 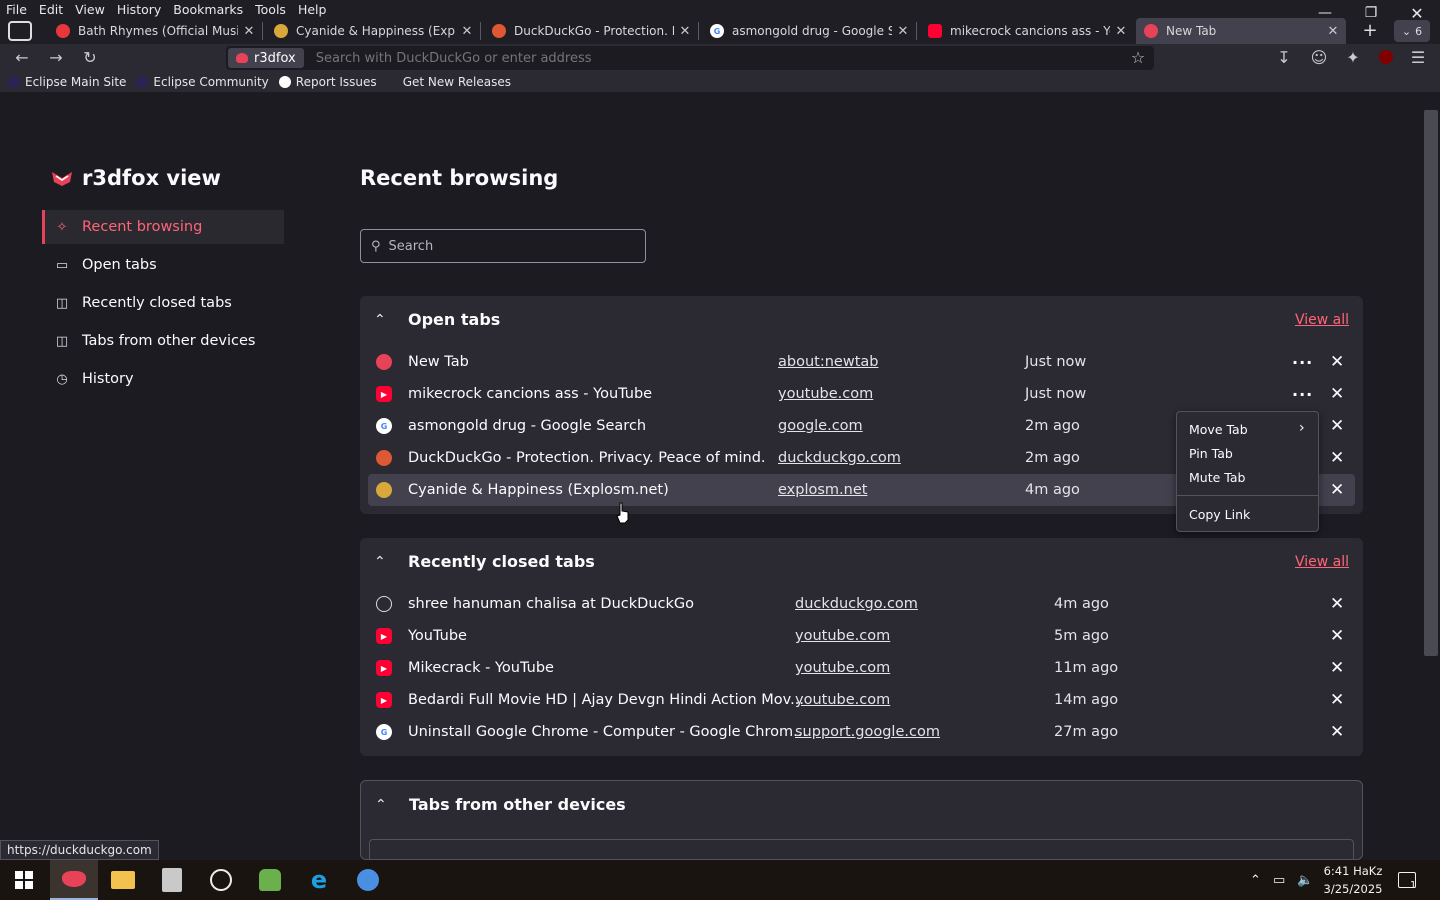 What do you see at coordinates (1211, 453) in the screenshot?
I see `menu-item-pin-tab: Pin Tab` at bounding box center [1211, 453].